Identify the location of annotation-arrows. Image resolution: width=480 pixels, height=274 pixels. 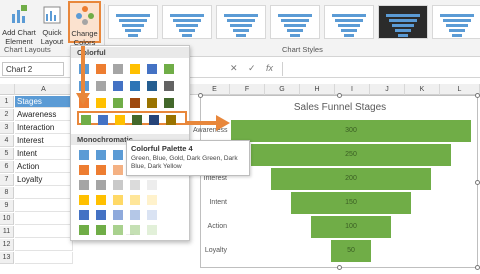
(153, 88).